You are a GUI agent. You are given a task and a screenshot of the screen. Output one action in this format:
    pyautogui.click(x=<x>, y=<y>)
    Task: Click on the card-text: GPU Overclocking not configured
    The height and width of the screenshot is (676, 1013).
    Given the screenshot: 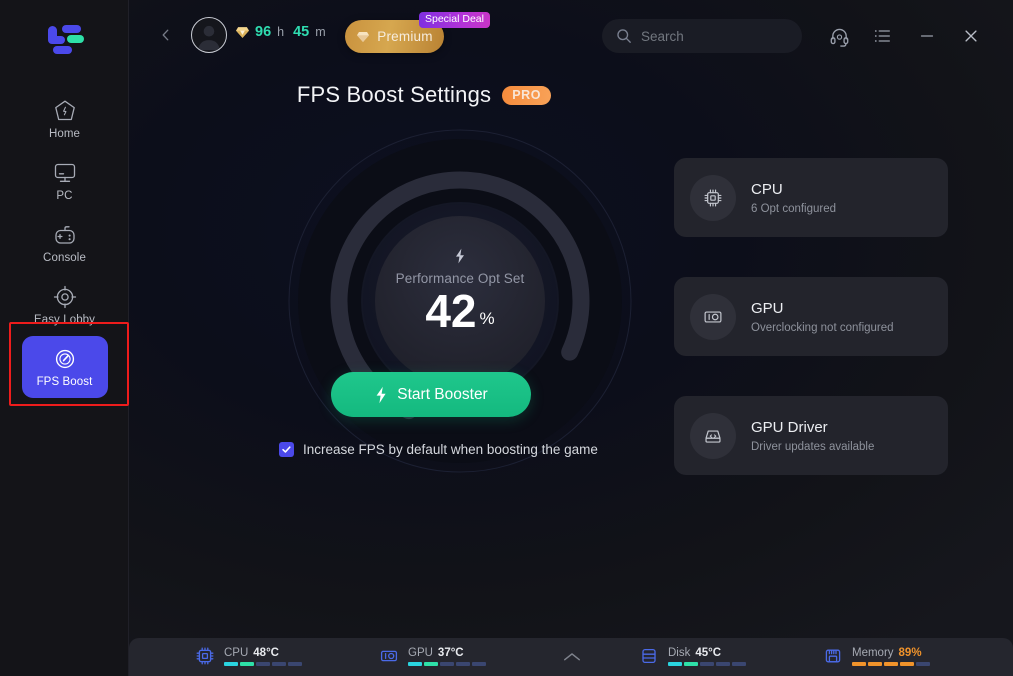 What is the action you would take?
    pyautogui.click(x=822, y=317)
    